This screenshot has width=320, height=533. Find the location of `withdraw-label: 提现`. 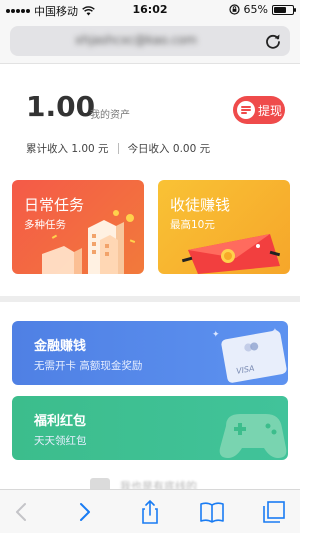

withdraw-label: 提现 is located at coordinates (270, 110).